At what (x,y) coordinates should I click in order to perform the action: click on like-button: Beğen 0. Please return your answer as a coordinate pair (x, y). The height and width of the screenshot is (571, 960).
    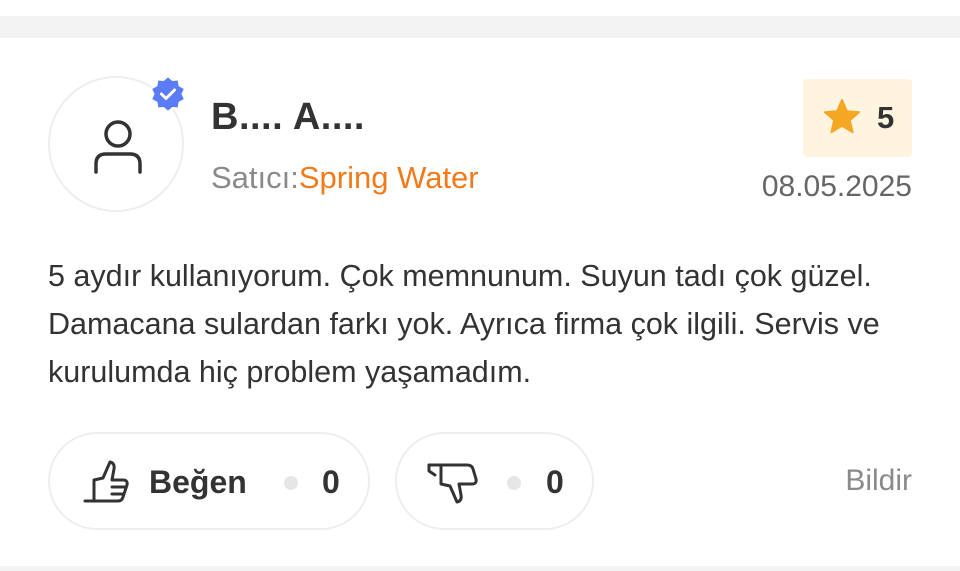
    Looking at the image, I should click on (209, 481).